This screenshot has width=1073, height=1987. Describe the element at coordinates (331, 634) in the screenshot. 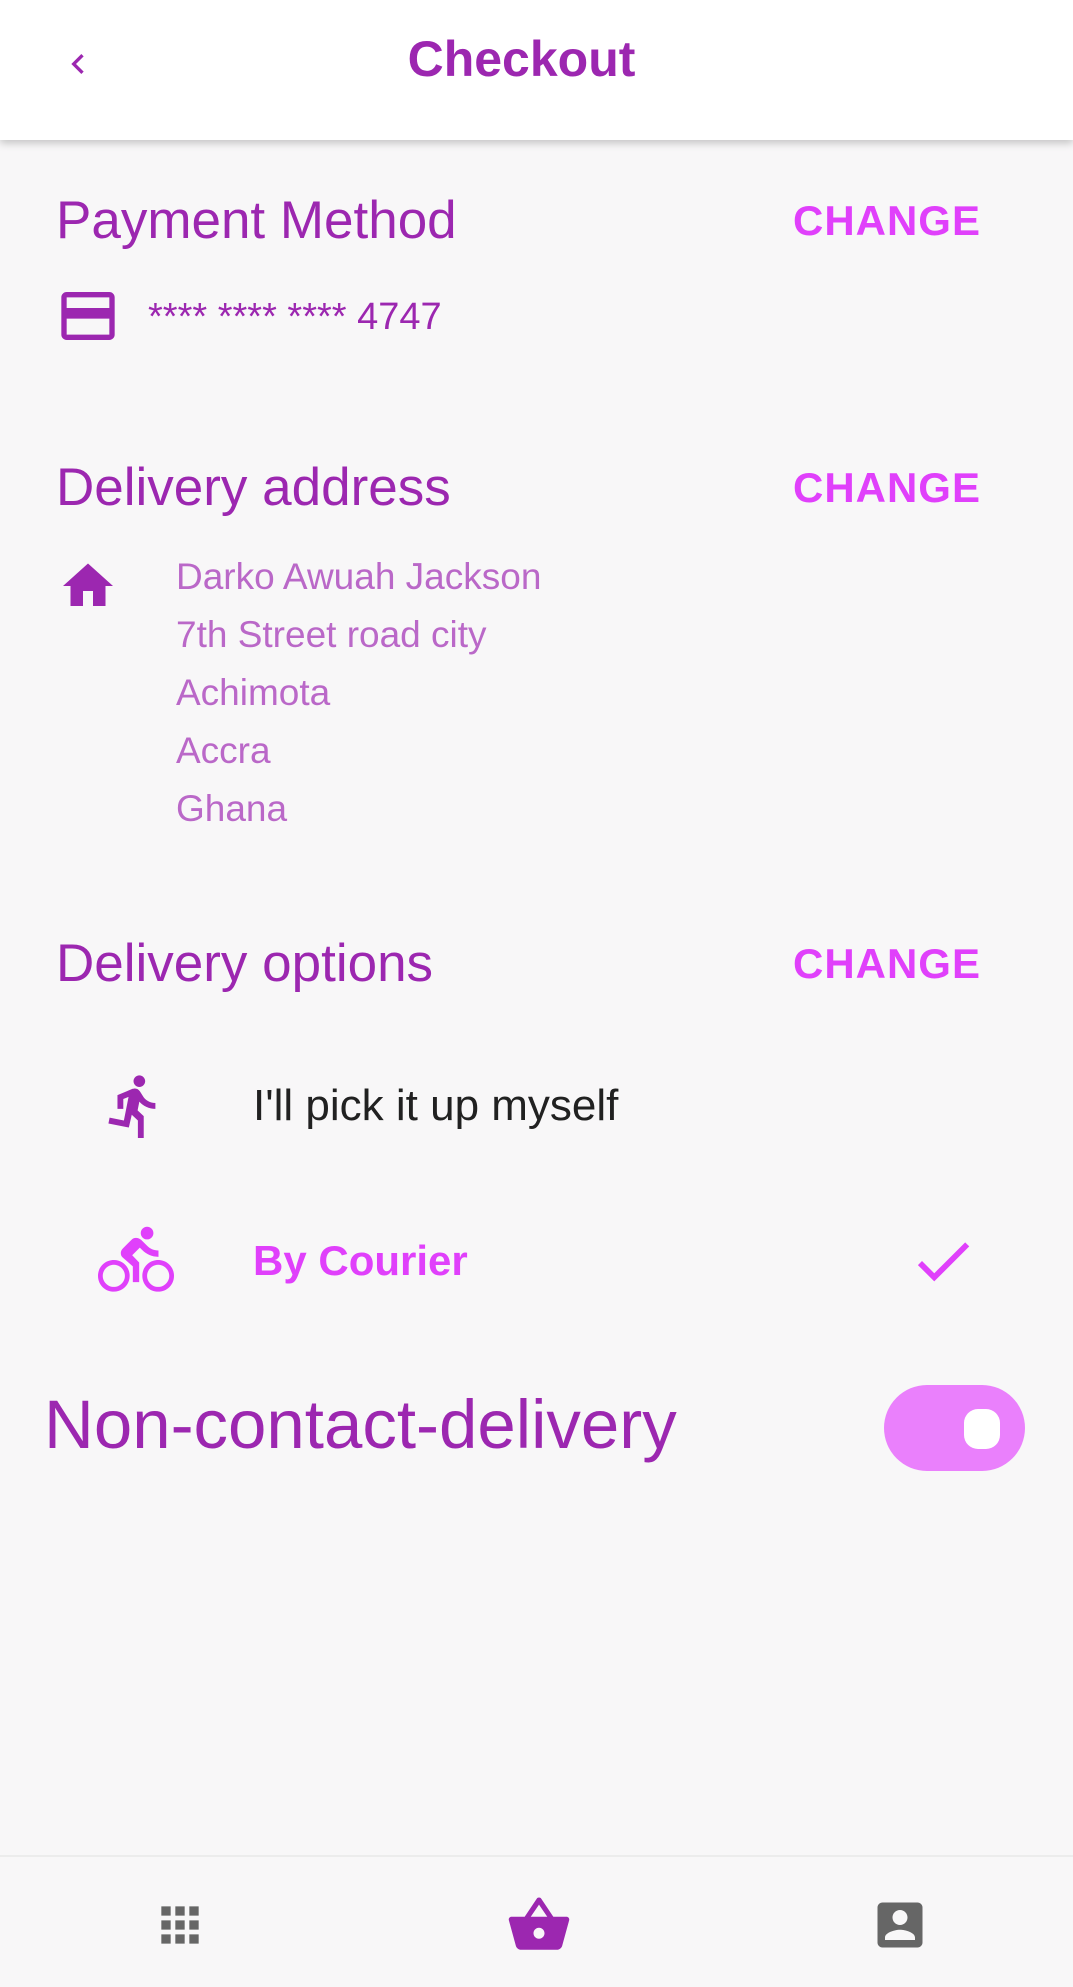

I see `address-line-street: 7th Street road city` at that location.